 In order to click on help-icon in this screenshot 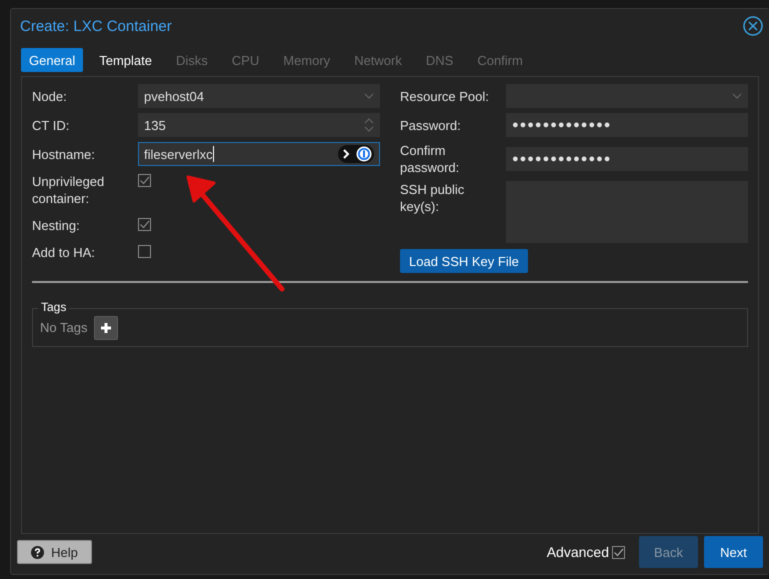, I will do `click(37, 552)`.